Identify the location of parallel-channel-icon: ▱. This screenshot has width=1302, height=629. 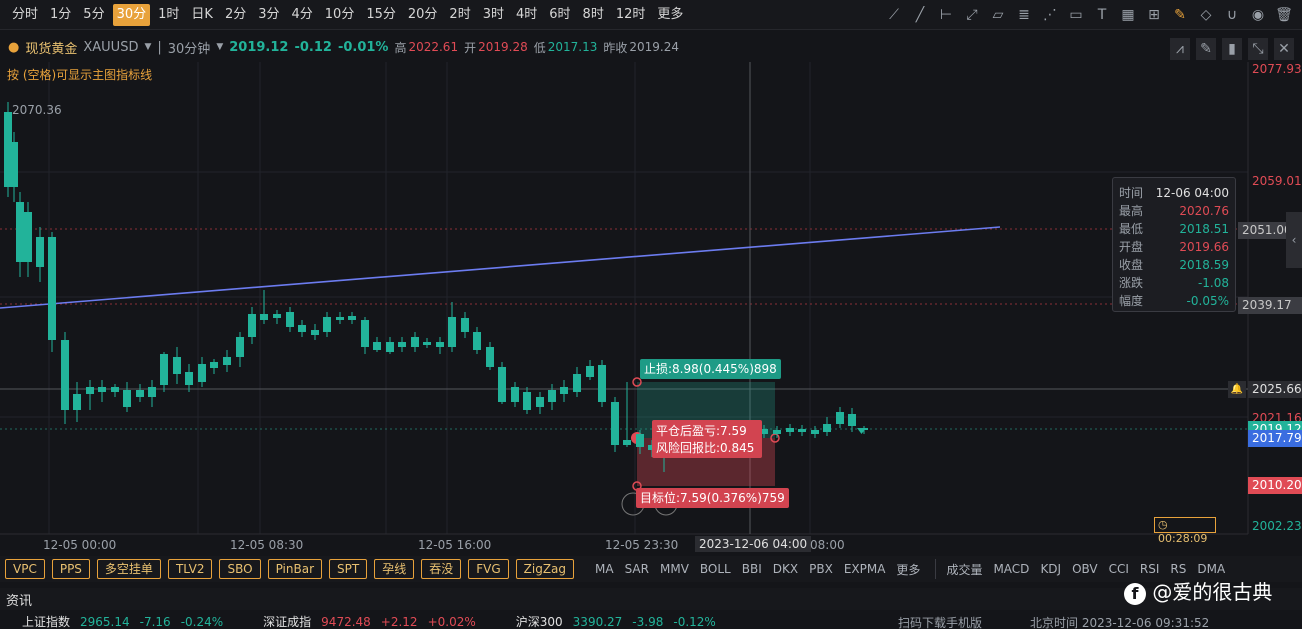
(998, 15).